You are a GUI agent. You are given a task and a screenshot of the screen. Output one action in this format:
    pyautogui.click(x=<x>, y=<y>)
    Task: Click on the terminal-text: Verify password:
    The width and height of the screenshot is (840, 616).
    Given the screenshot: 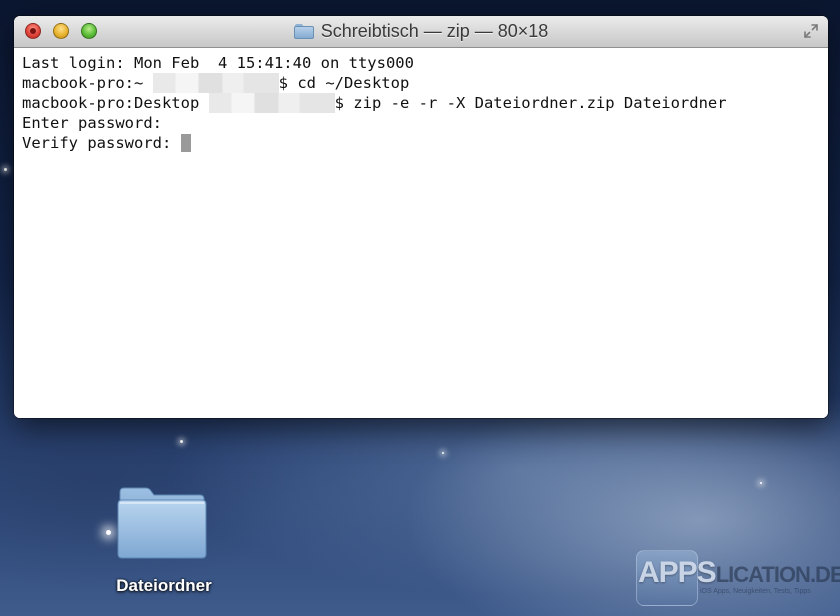 What is the action you would take?
    pyautogui.click(x=101, y=143)
    